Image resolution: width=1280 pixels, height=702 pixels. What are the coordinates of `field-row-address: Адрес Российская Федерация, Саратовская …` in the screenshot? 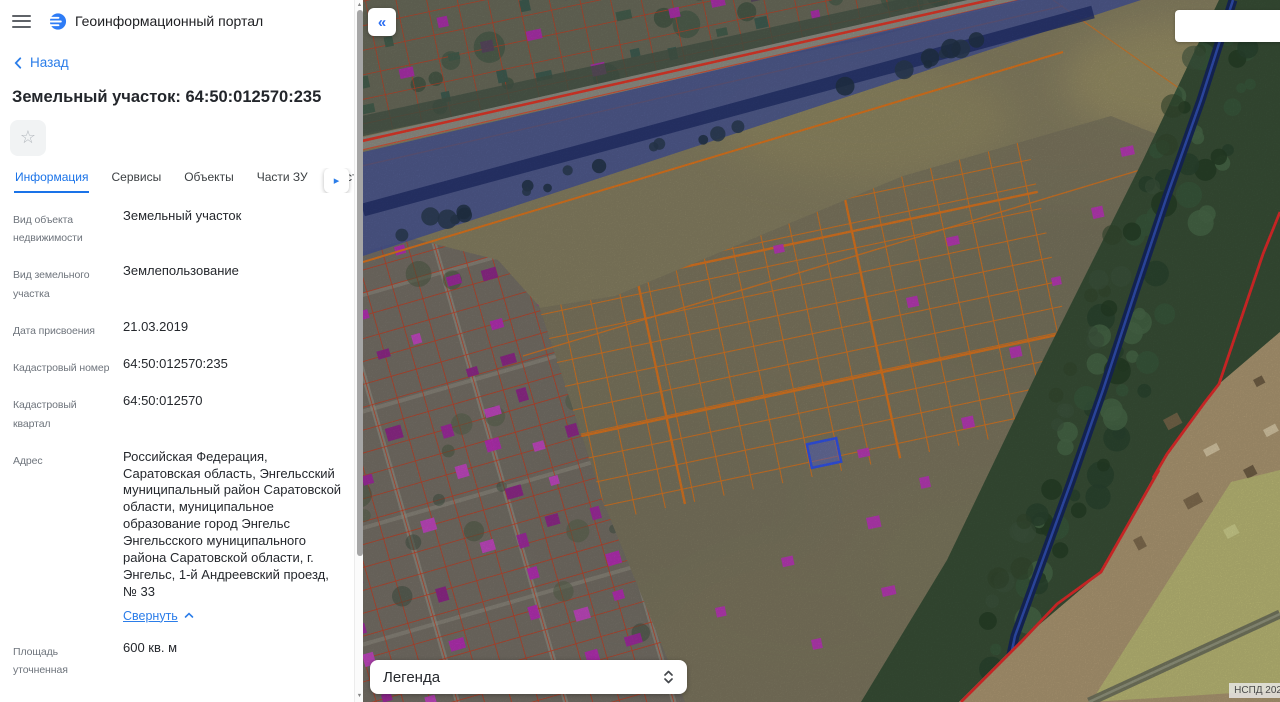 It's located at (177, 536).